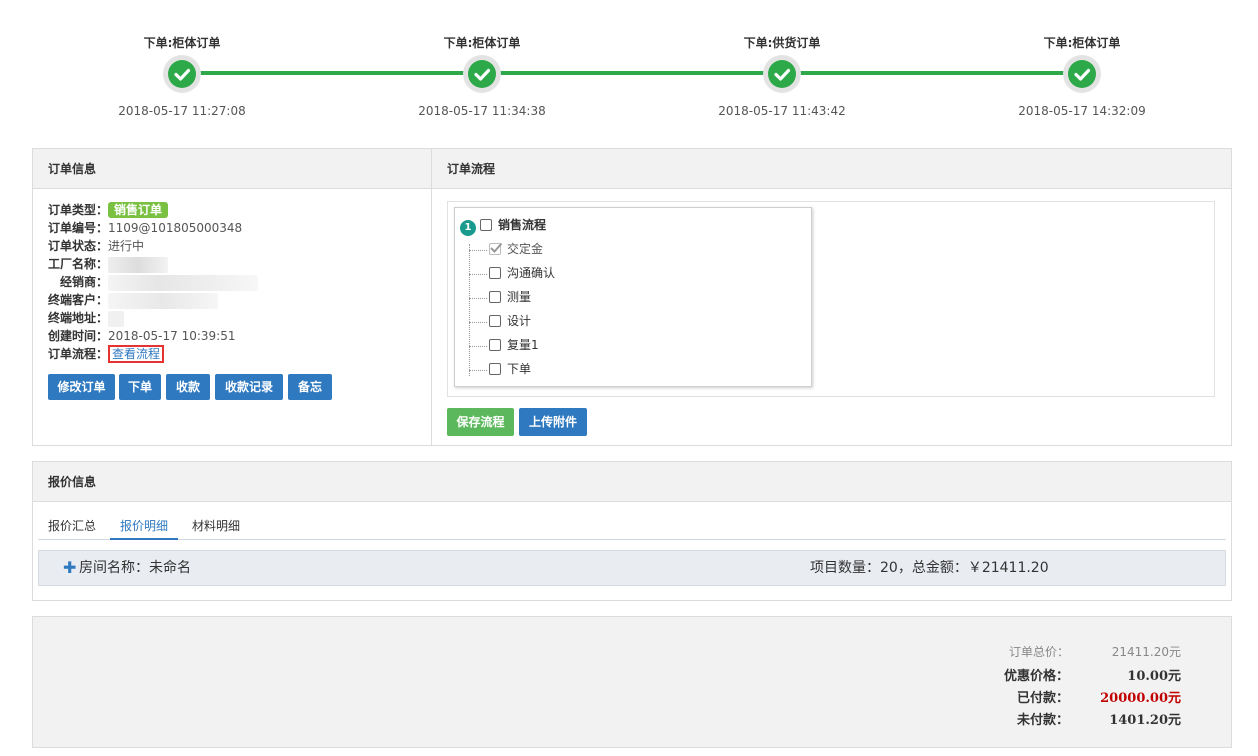 This screenshot has width=1258, height=756. Describe the element at coordinates (138, 210) in the screenshot. I see `order-type-badge: 销售订单` at that location.